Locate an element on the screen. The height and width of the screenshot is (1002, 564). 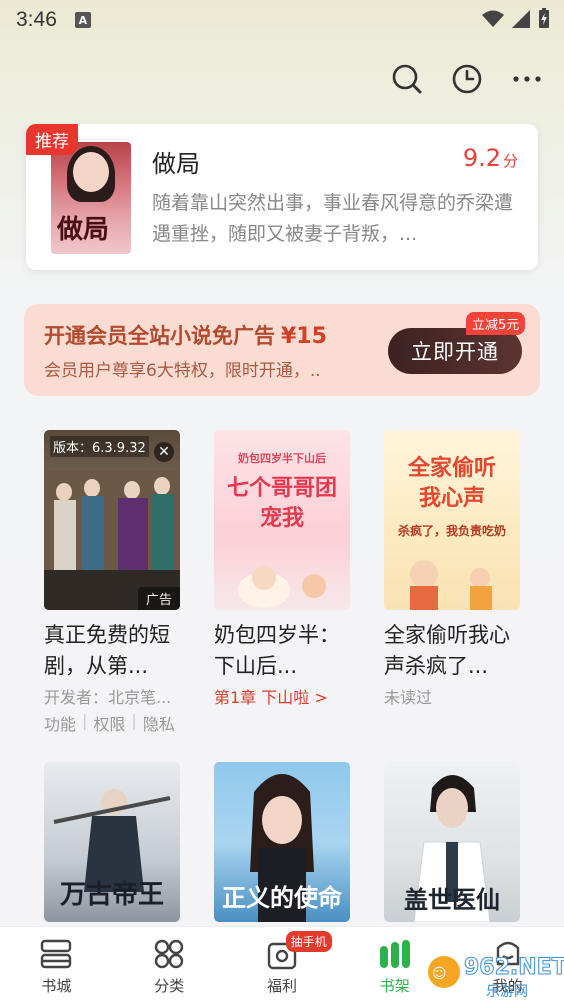
vip-discount-tag: 立减5元 is located at coordinates (496, 323).